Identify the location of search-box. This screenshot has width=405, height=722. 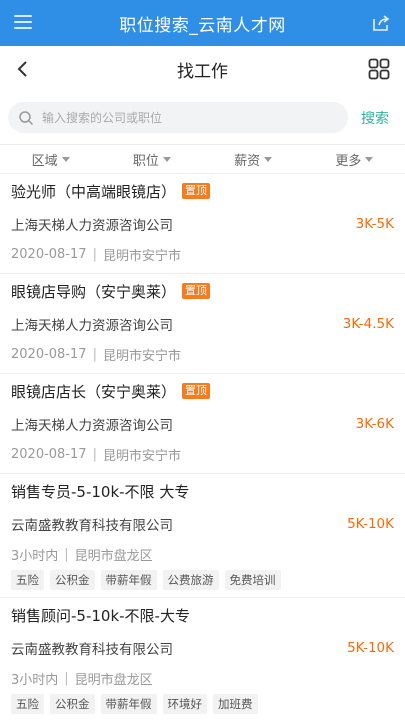
(178, 117).